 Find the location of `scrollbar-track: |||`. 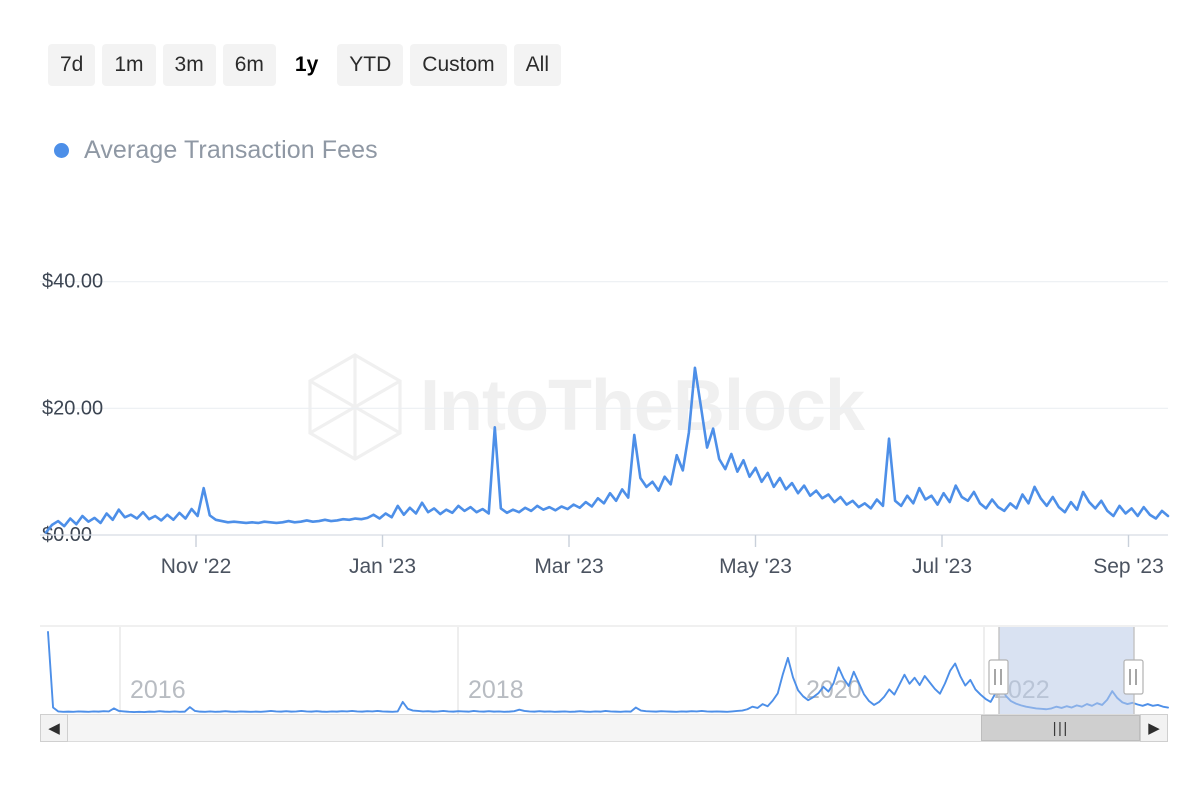

scrollbar-track: ||| is located at coordinates (604, 728).